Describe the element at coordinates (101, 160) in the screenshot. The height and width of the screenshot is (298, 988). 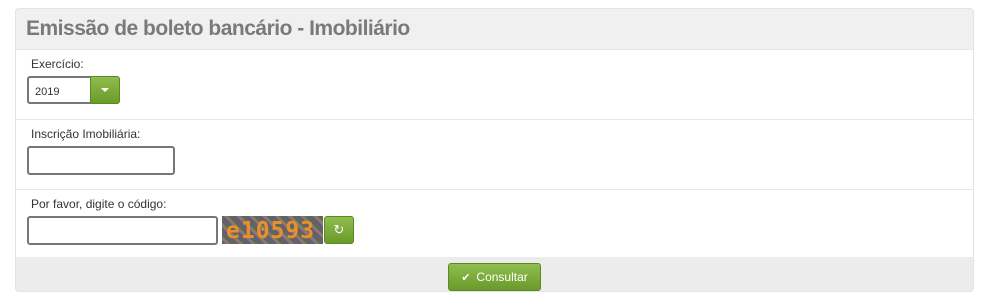
I see `inscricao-input` at that location.